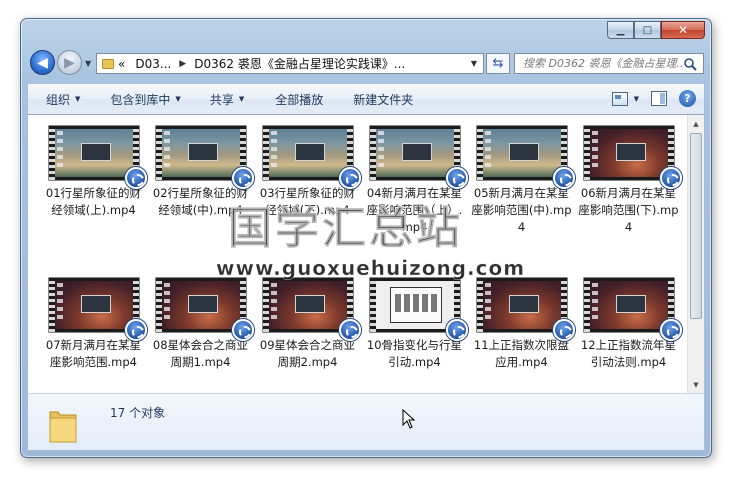  What do you see at coordinates (63, 427) in the screenshot?
I see `folder-icon` at bounding box center [63, 427].